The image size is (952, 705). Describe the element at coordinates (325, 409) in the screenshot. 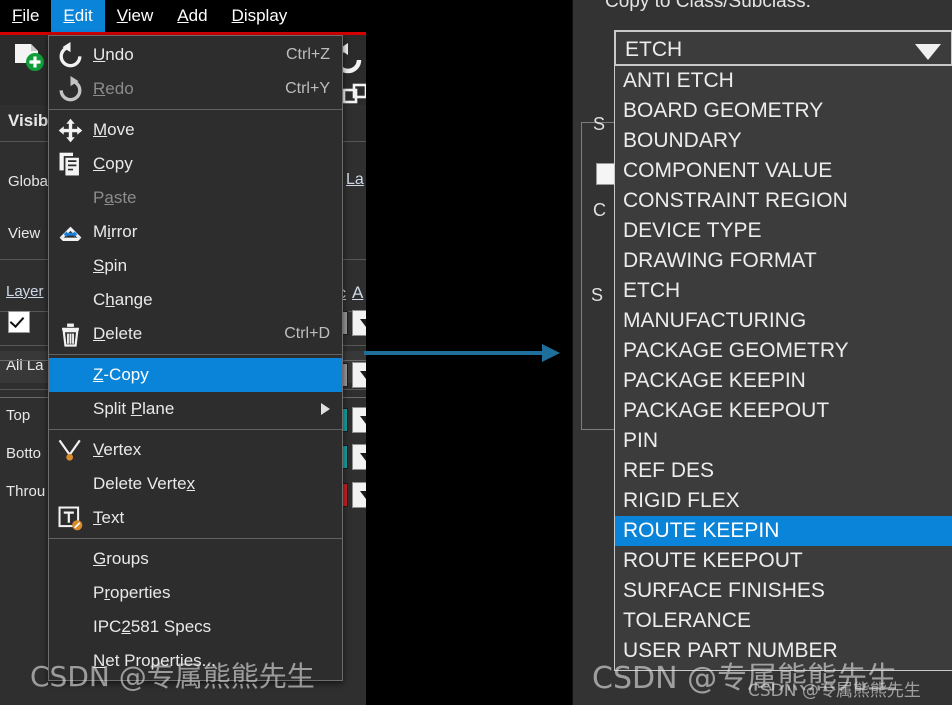

I see `submenu-arrow-icon` at that location.